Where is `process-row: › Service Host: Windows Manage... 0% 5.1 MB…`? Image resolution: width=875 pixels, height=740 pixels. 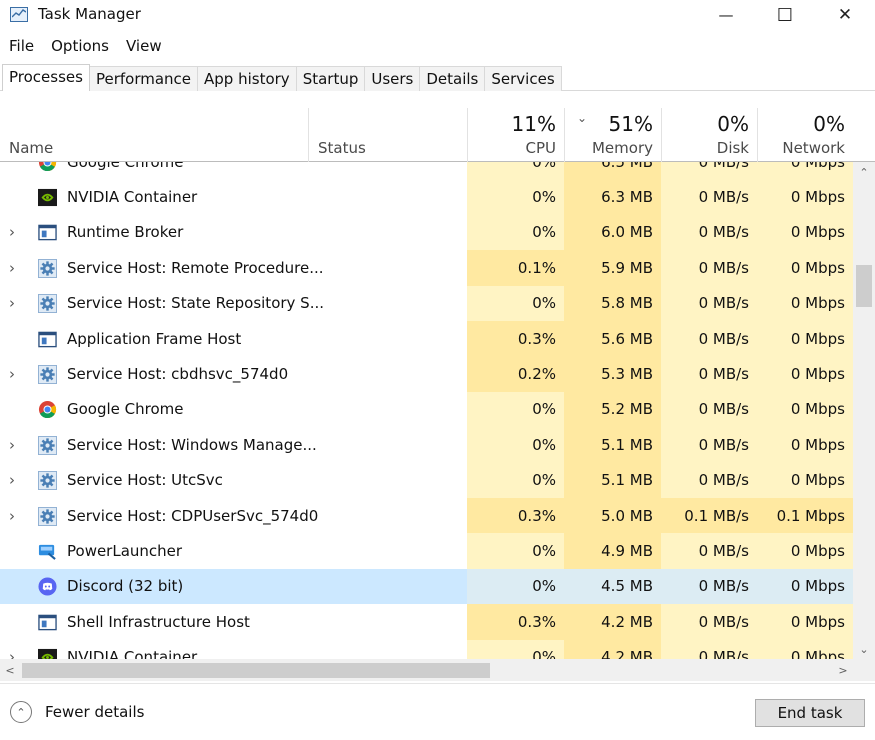 process-row: › Service Host: Windows Manage... 0% 5.1 MB… is located at coordinates (426, 445).